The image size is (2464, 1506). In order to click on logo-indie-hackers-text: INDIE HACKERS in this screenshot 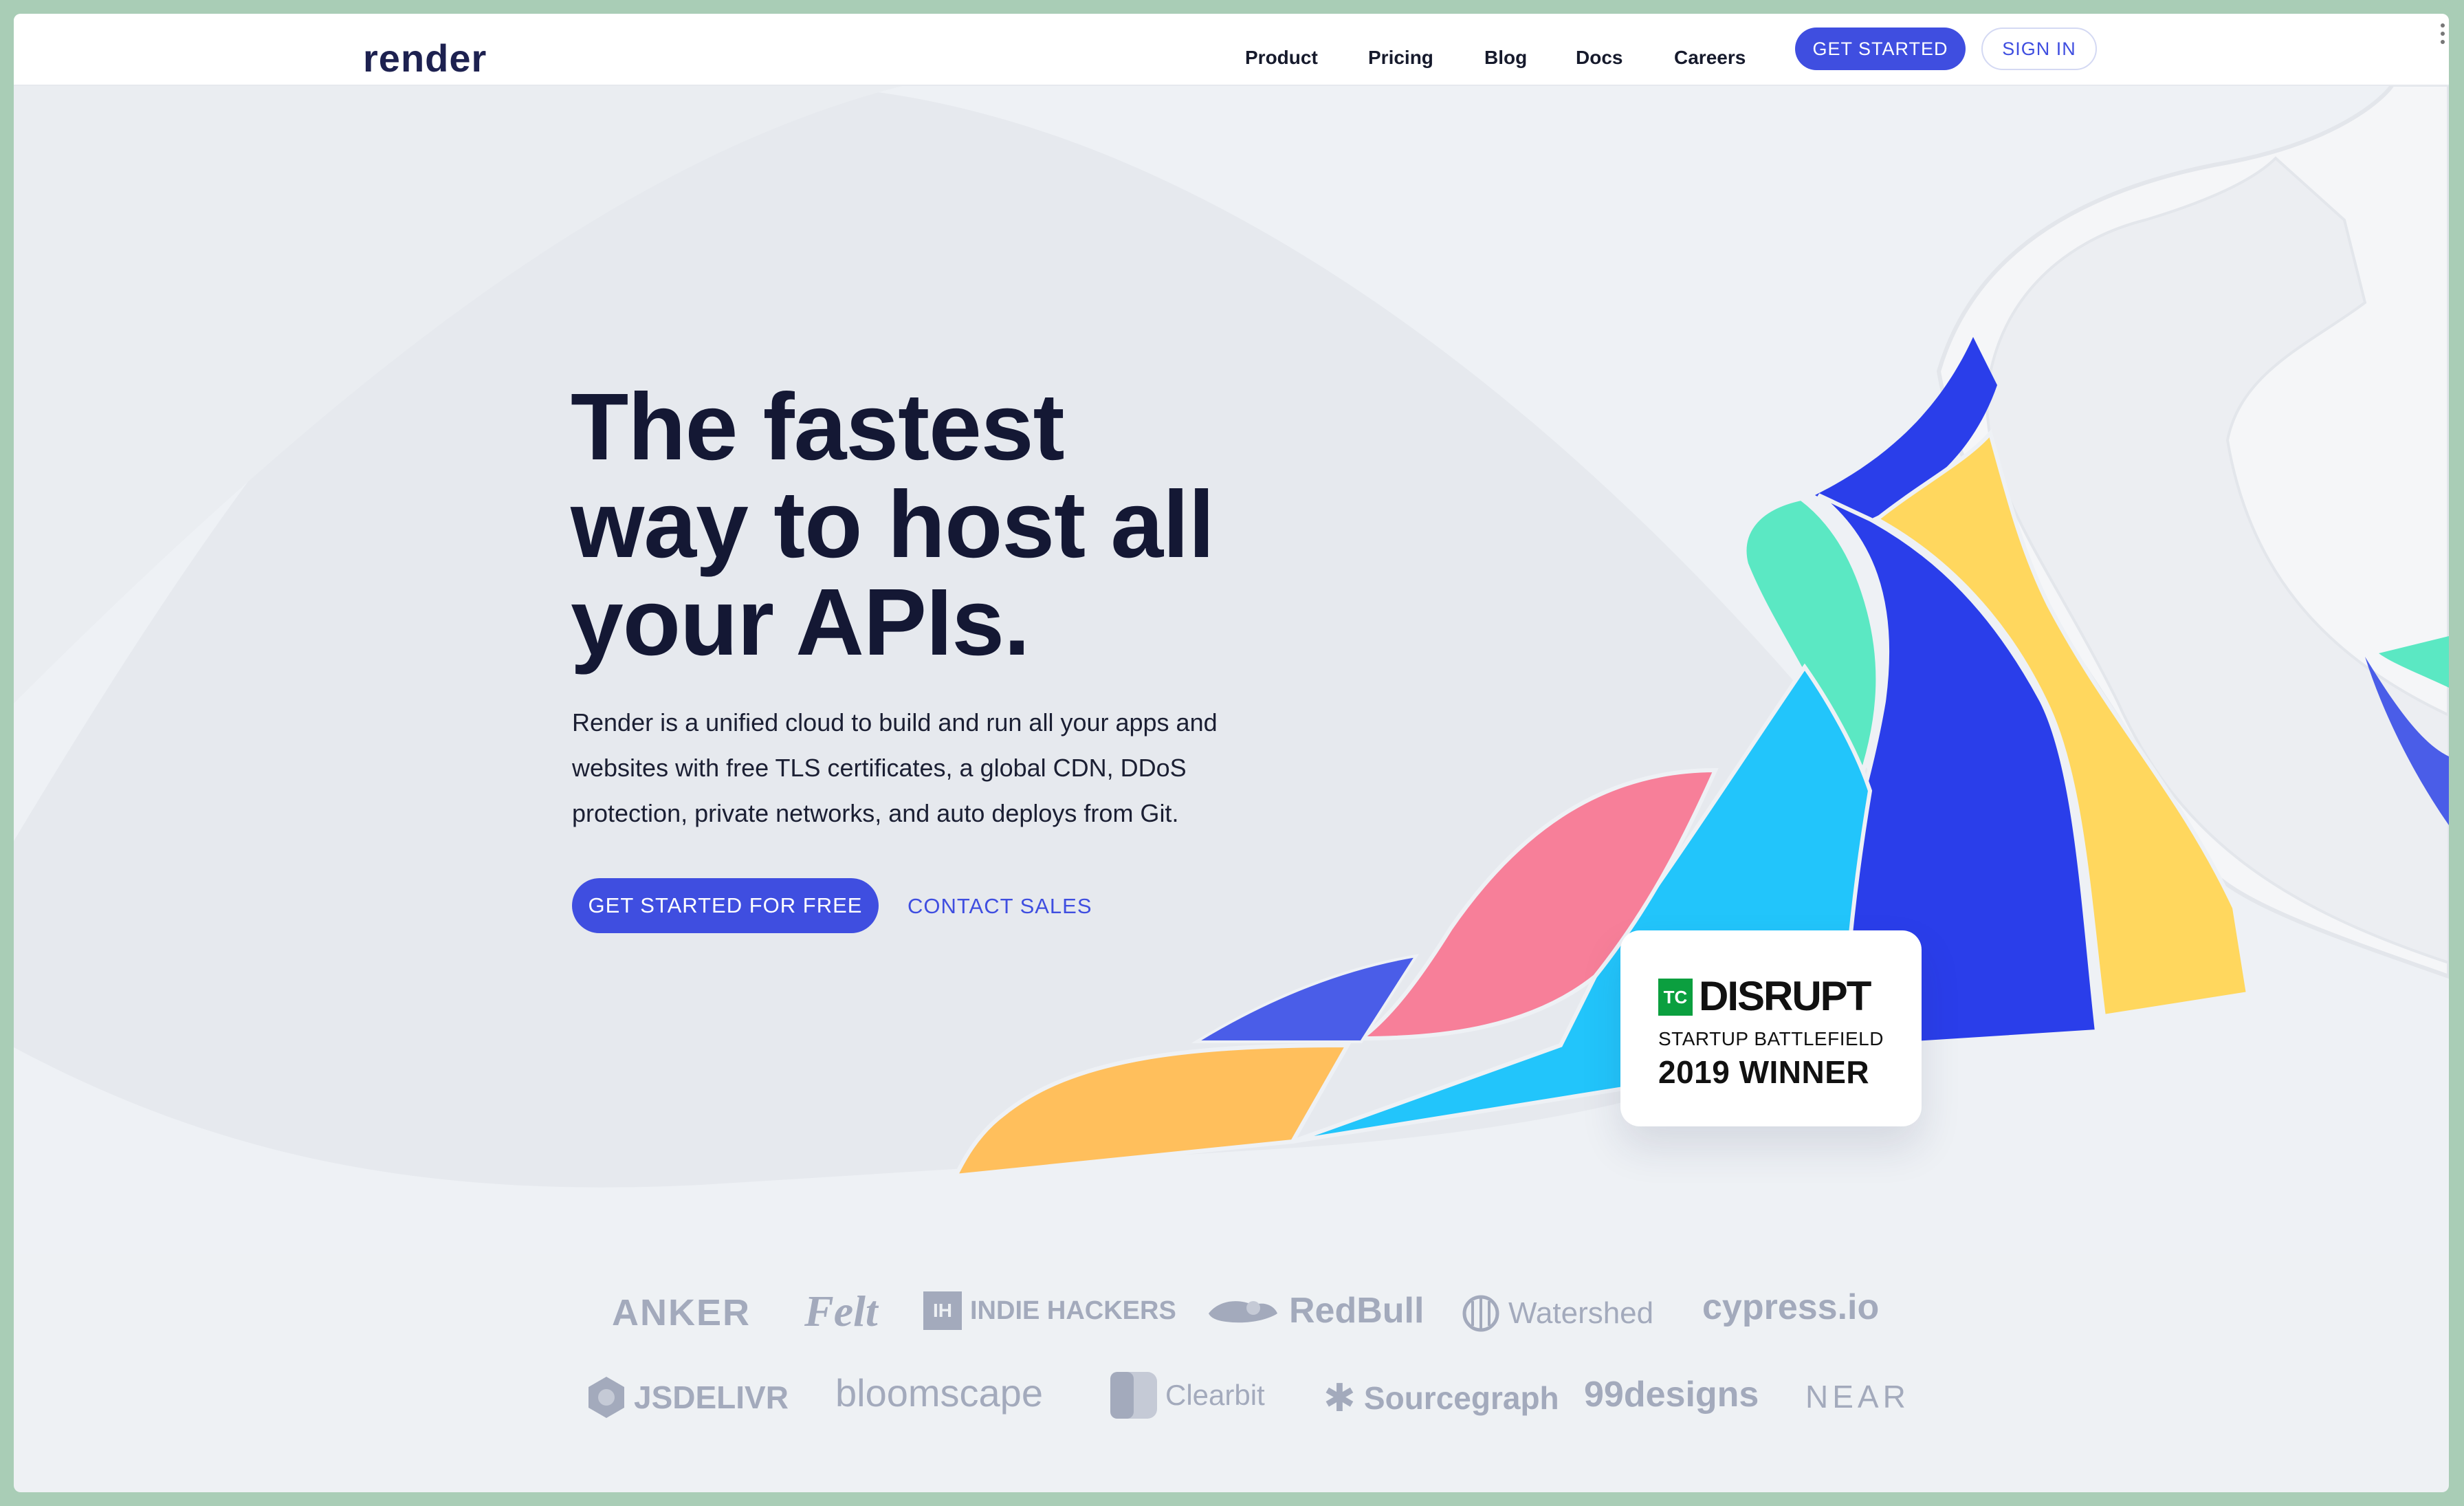, I will do `click(1073, 1310)`.